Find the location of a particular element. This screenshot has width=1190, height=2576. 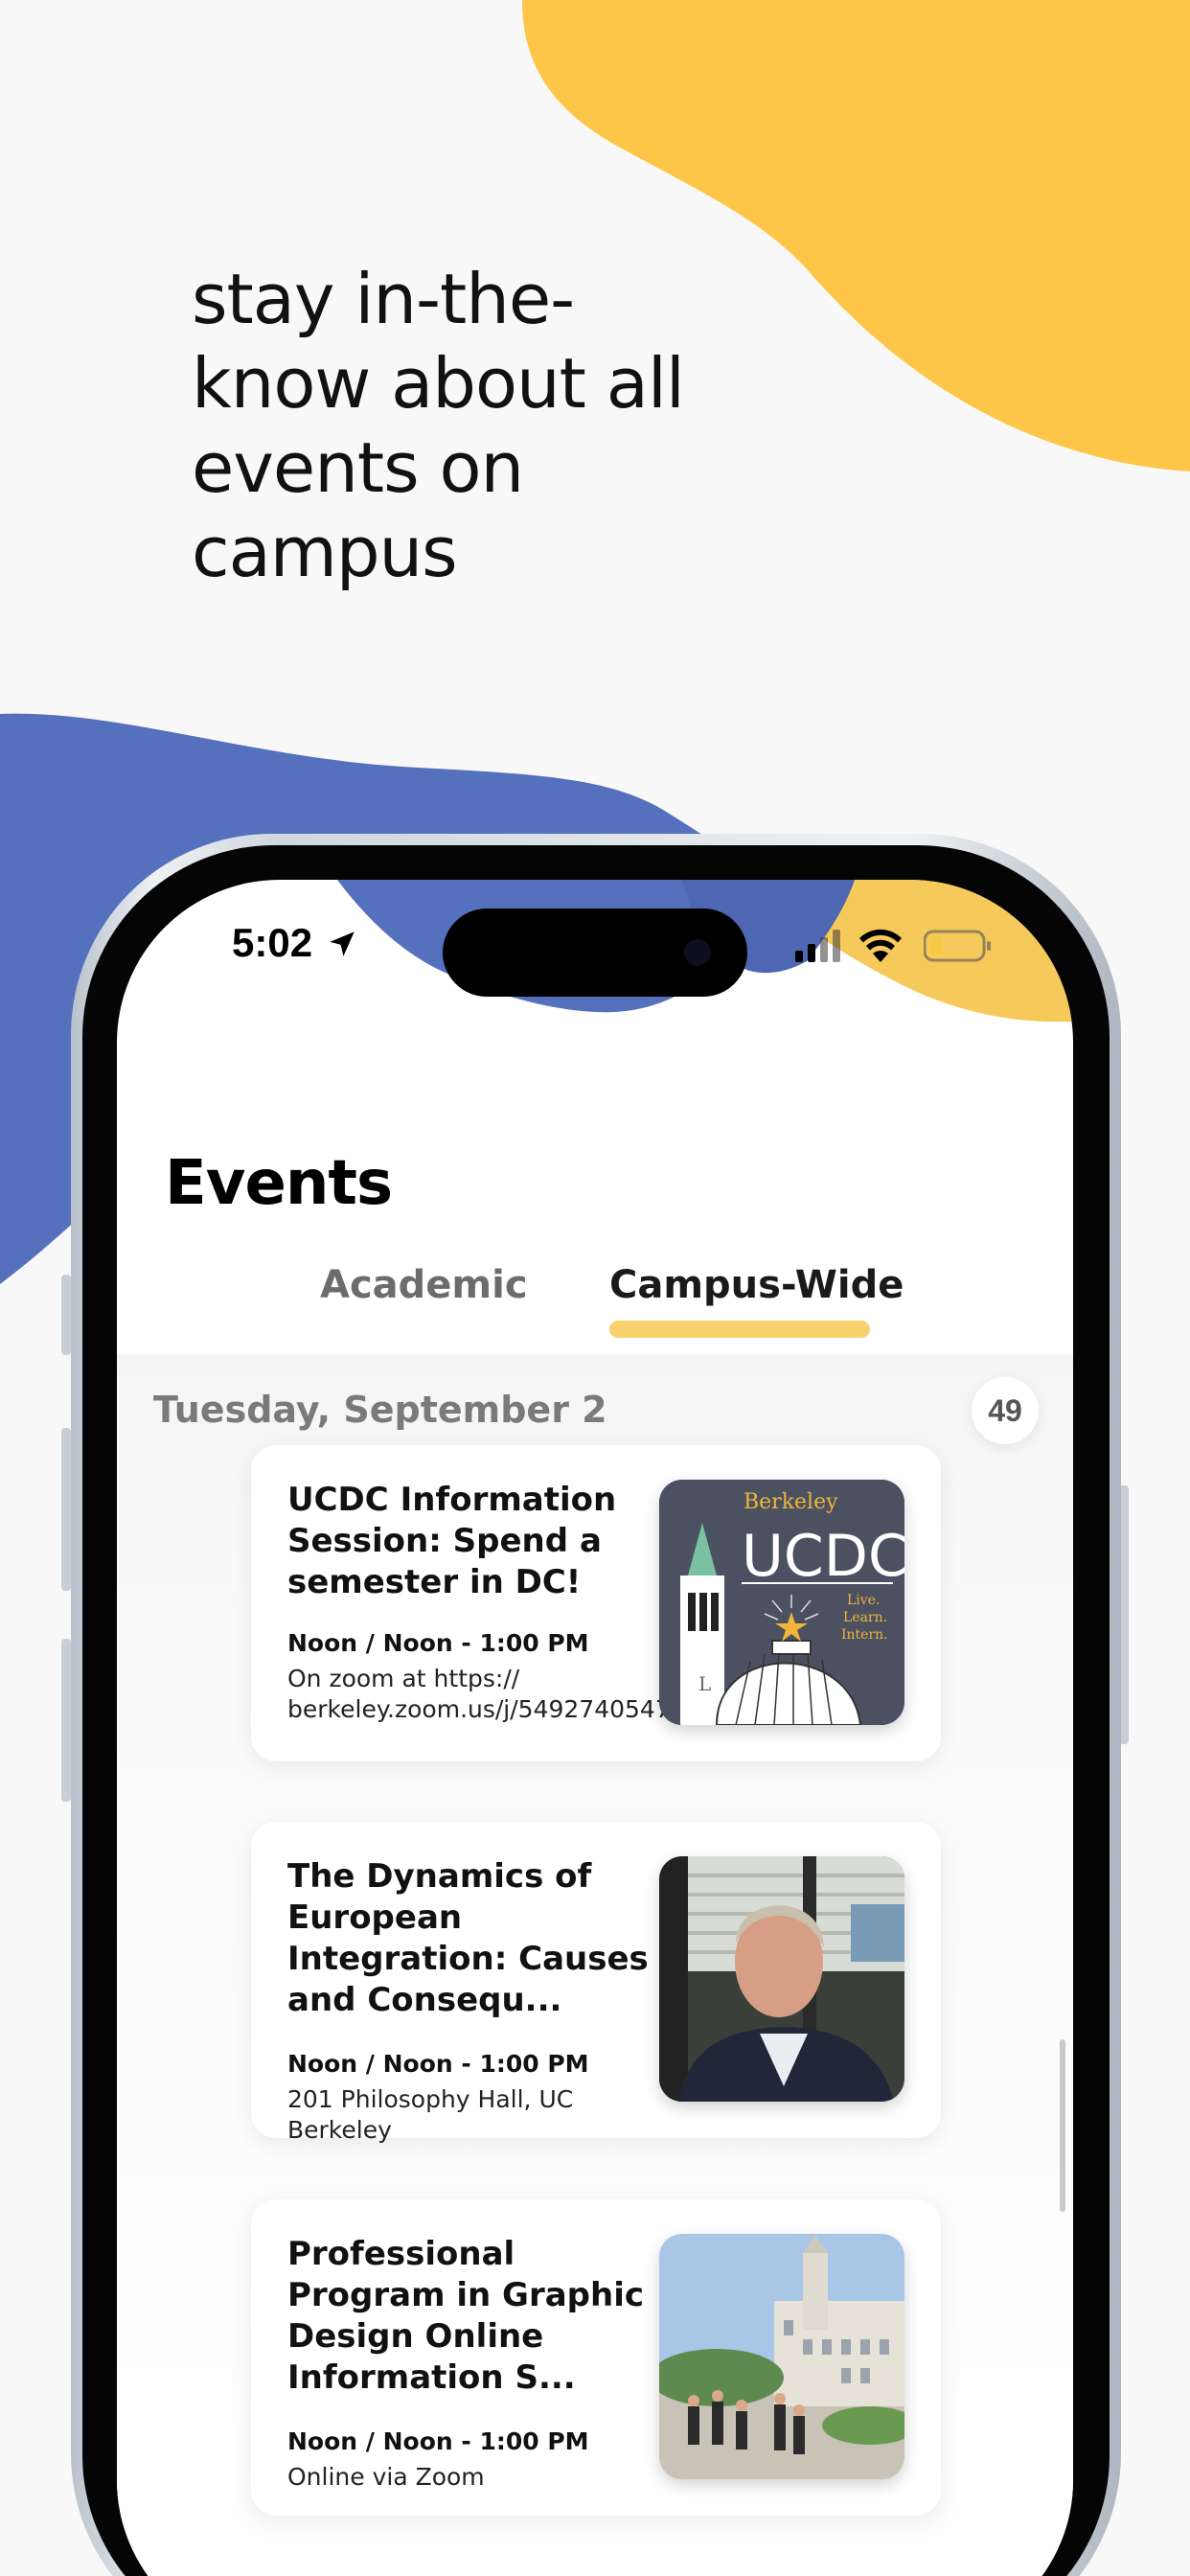

event-thumbnail: L Berkeley UCDC Live. Learn. Intern. is located at coordinates (781, 1602).